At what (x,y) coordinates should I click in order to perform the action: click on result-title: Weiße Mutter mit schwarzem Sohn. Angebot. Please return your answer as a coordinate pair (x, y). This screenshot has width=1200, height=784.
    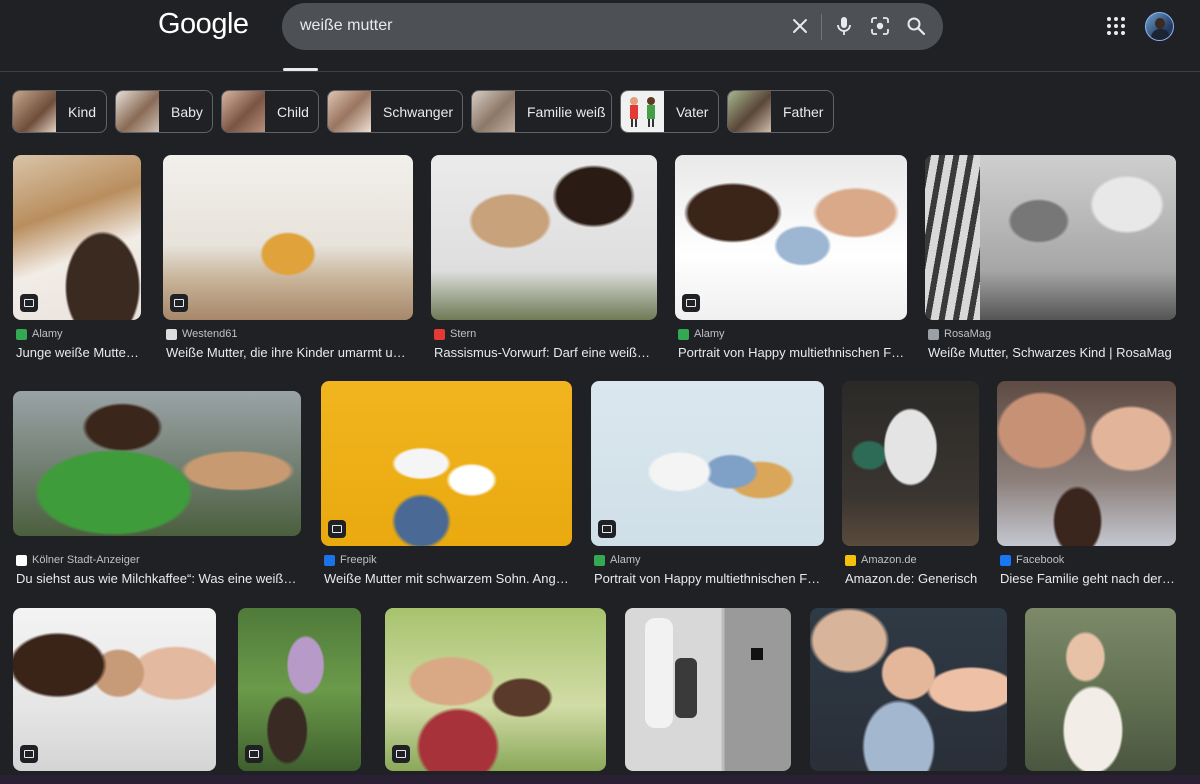
    Looking at the image, I should click on (447, 578).